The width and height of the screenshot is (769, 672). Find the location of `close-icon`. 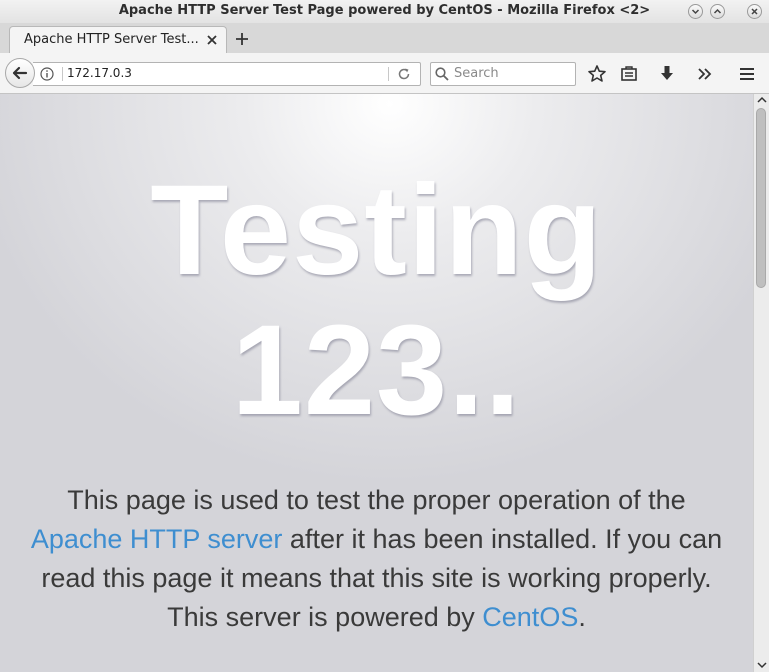

close-icon is located at coordinates (754, 11).